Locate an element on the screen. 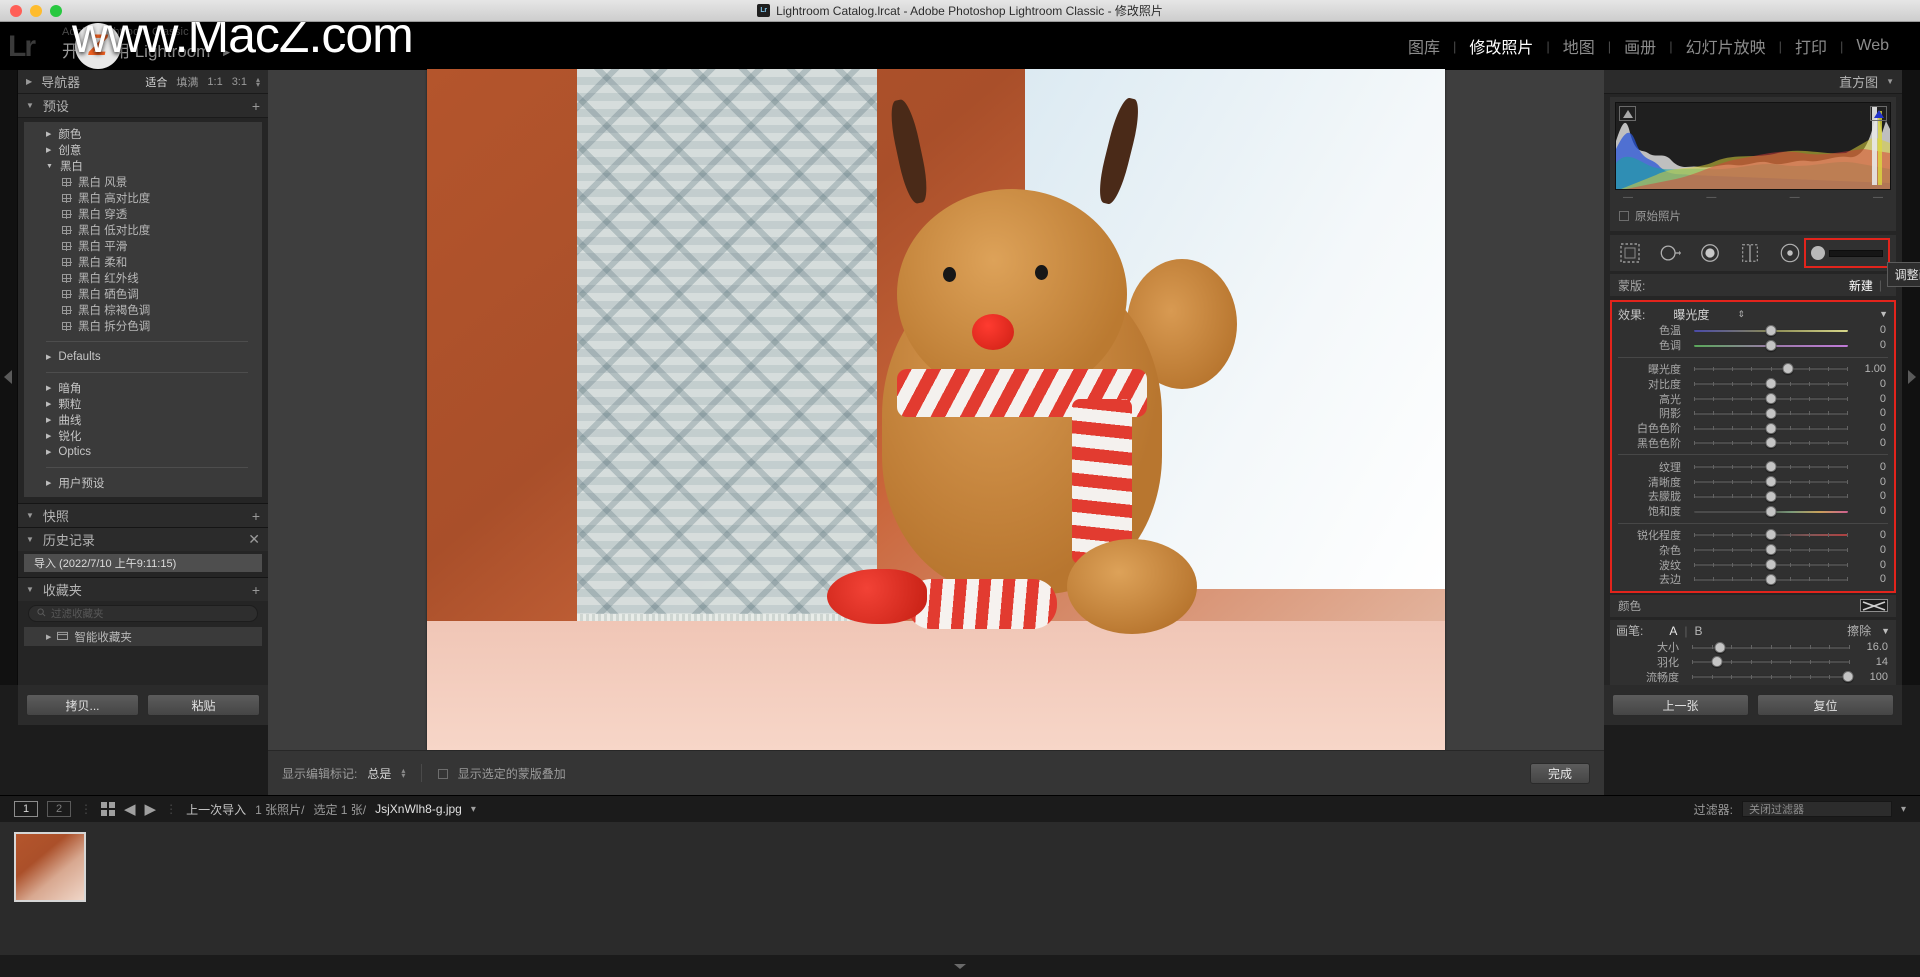  preset-group-user: ▶ 用户预设 is located at coordinates (143, 483).